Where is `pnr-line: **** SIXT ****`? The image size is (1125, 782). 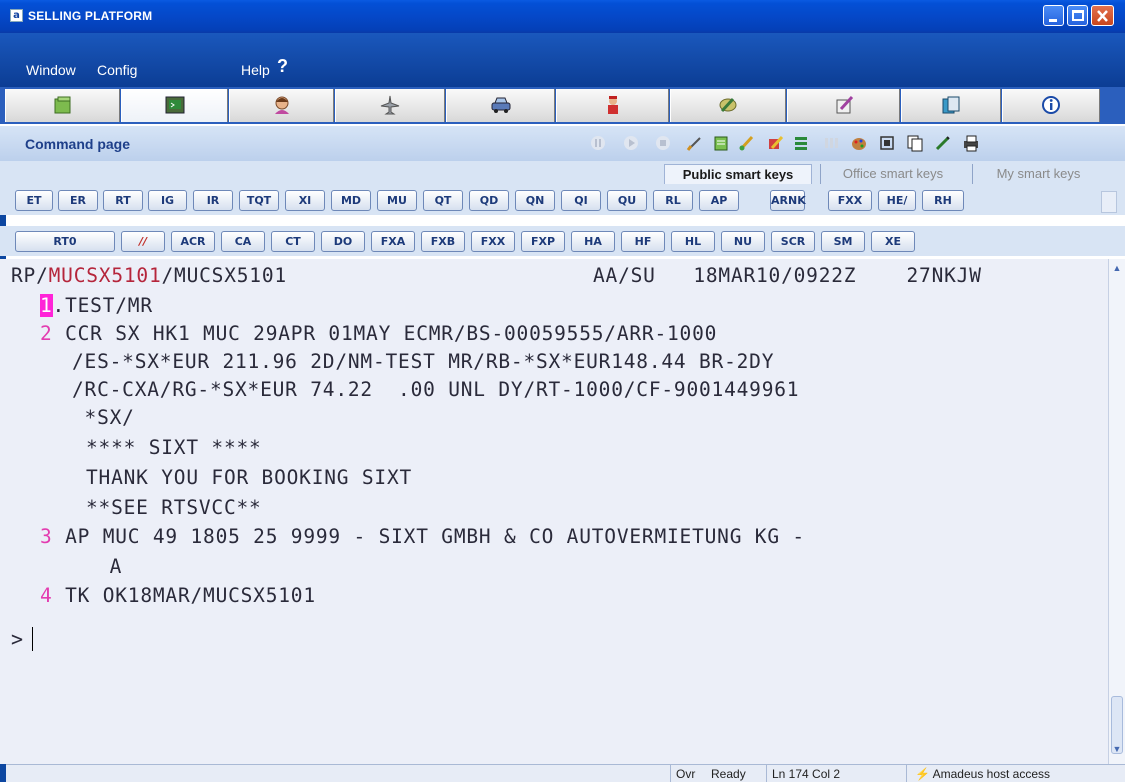
pnr-line: **** SIXT **** is located at coordinates (174, 447).